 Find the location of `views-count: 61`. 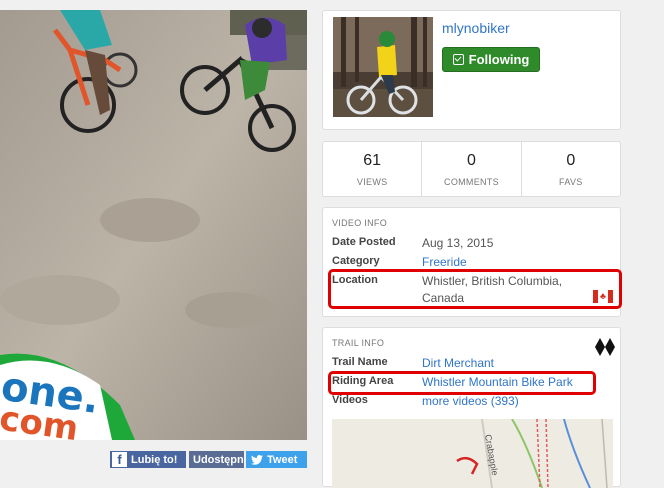

views-count: 61 is located at coordinates (372, 160).